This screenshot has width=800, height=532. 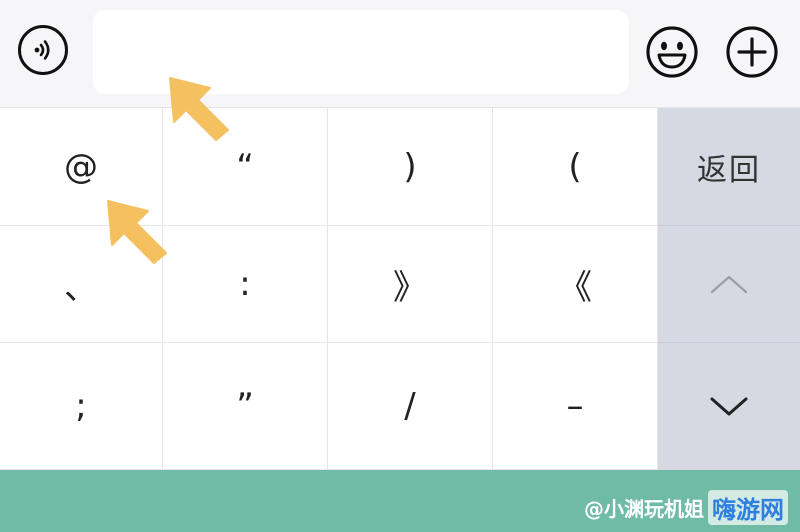 I want to click on key-slash: /, so click(x=410, y=406).